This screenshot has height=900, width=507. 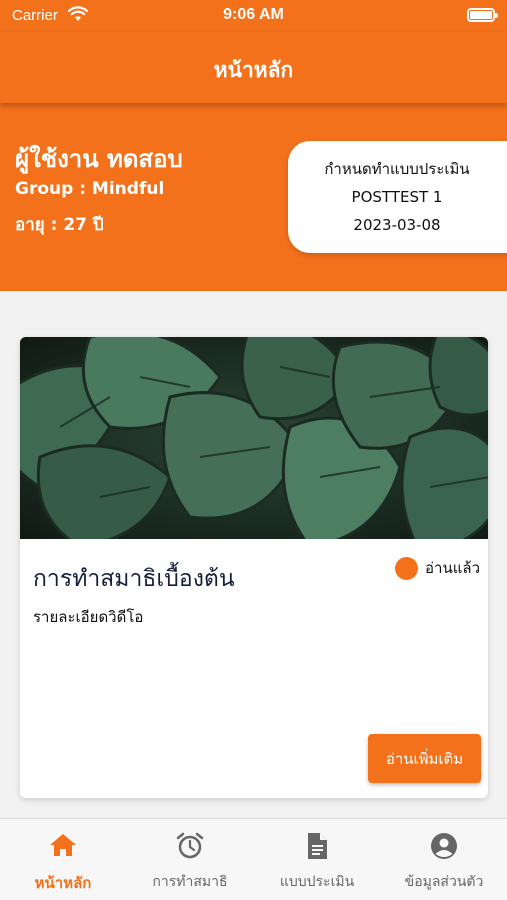 What do you see at coordinates (397, 169) in the screenshot?
I see `assessment-label: กำหนดทำแบบประเมิน` at bounding box center [397, 169].